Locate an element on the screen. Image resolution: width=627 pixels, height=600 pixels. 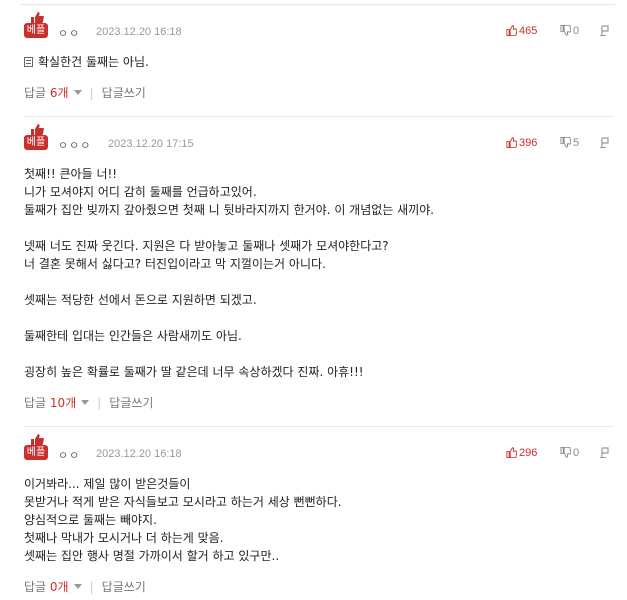
username: ㅇㅇㅇ is located at coordinates (74, 145).